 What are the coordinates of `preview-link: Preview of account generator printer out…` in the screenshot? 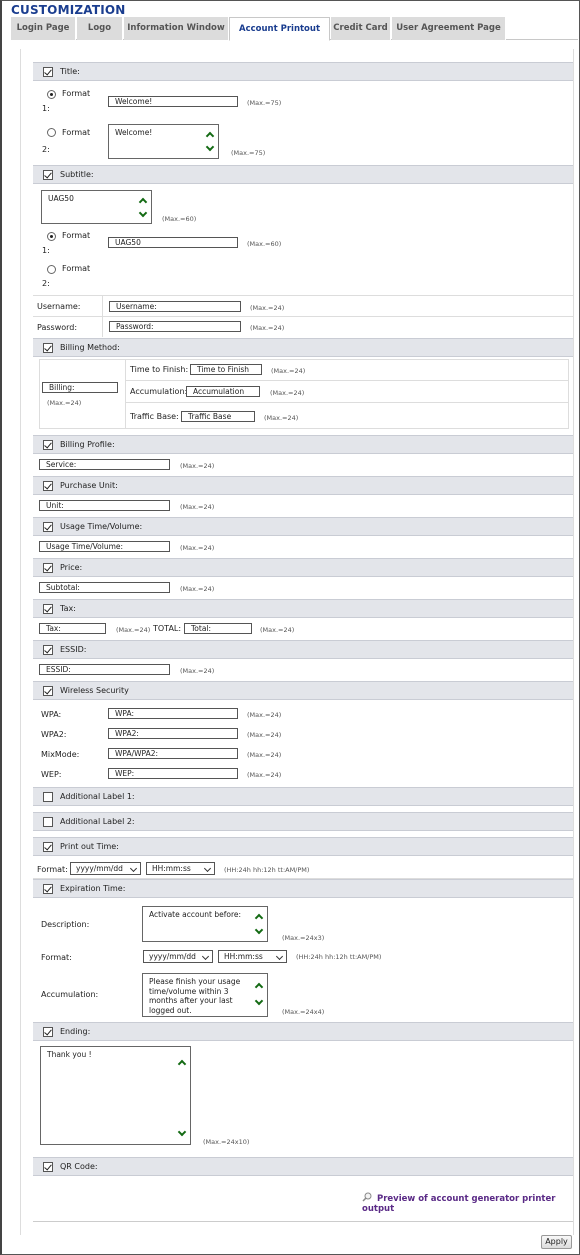 It's located at (471, 1203).